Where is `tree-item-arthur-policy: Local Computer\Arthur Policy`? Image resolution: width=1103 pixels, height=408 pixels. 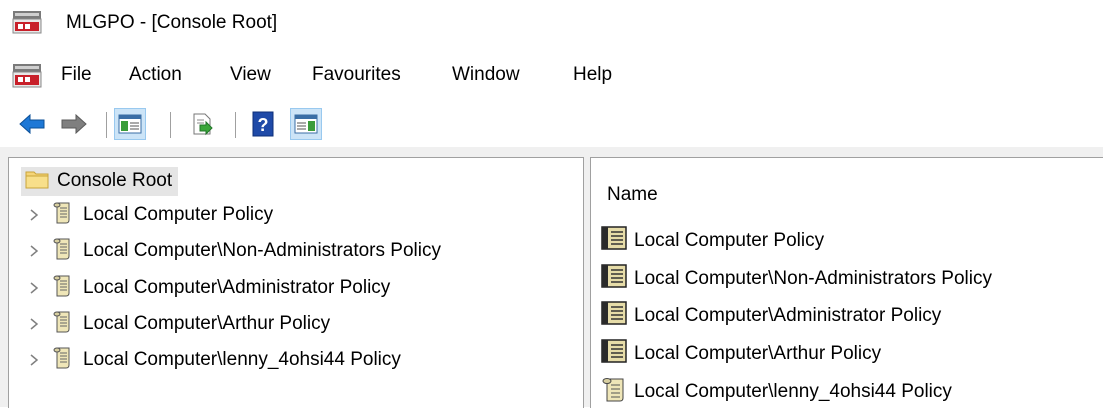
tree-item-arthur-policy: Local Computer\Arthur Policy is located at coordinates (176, 324).